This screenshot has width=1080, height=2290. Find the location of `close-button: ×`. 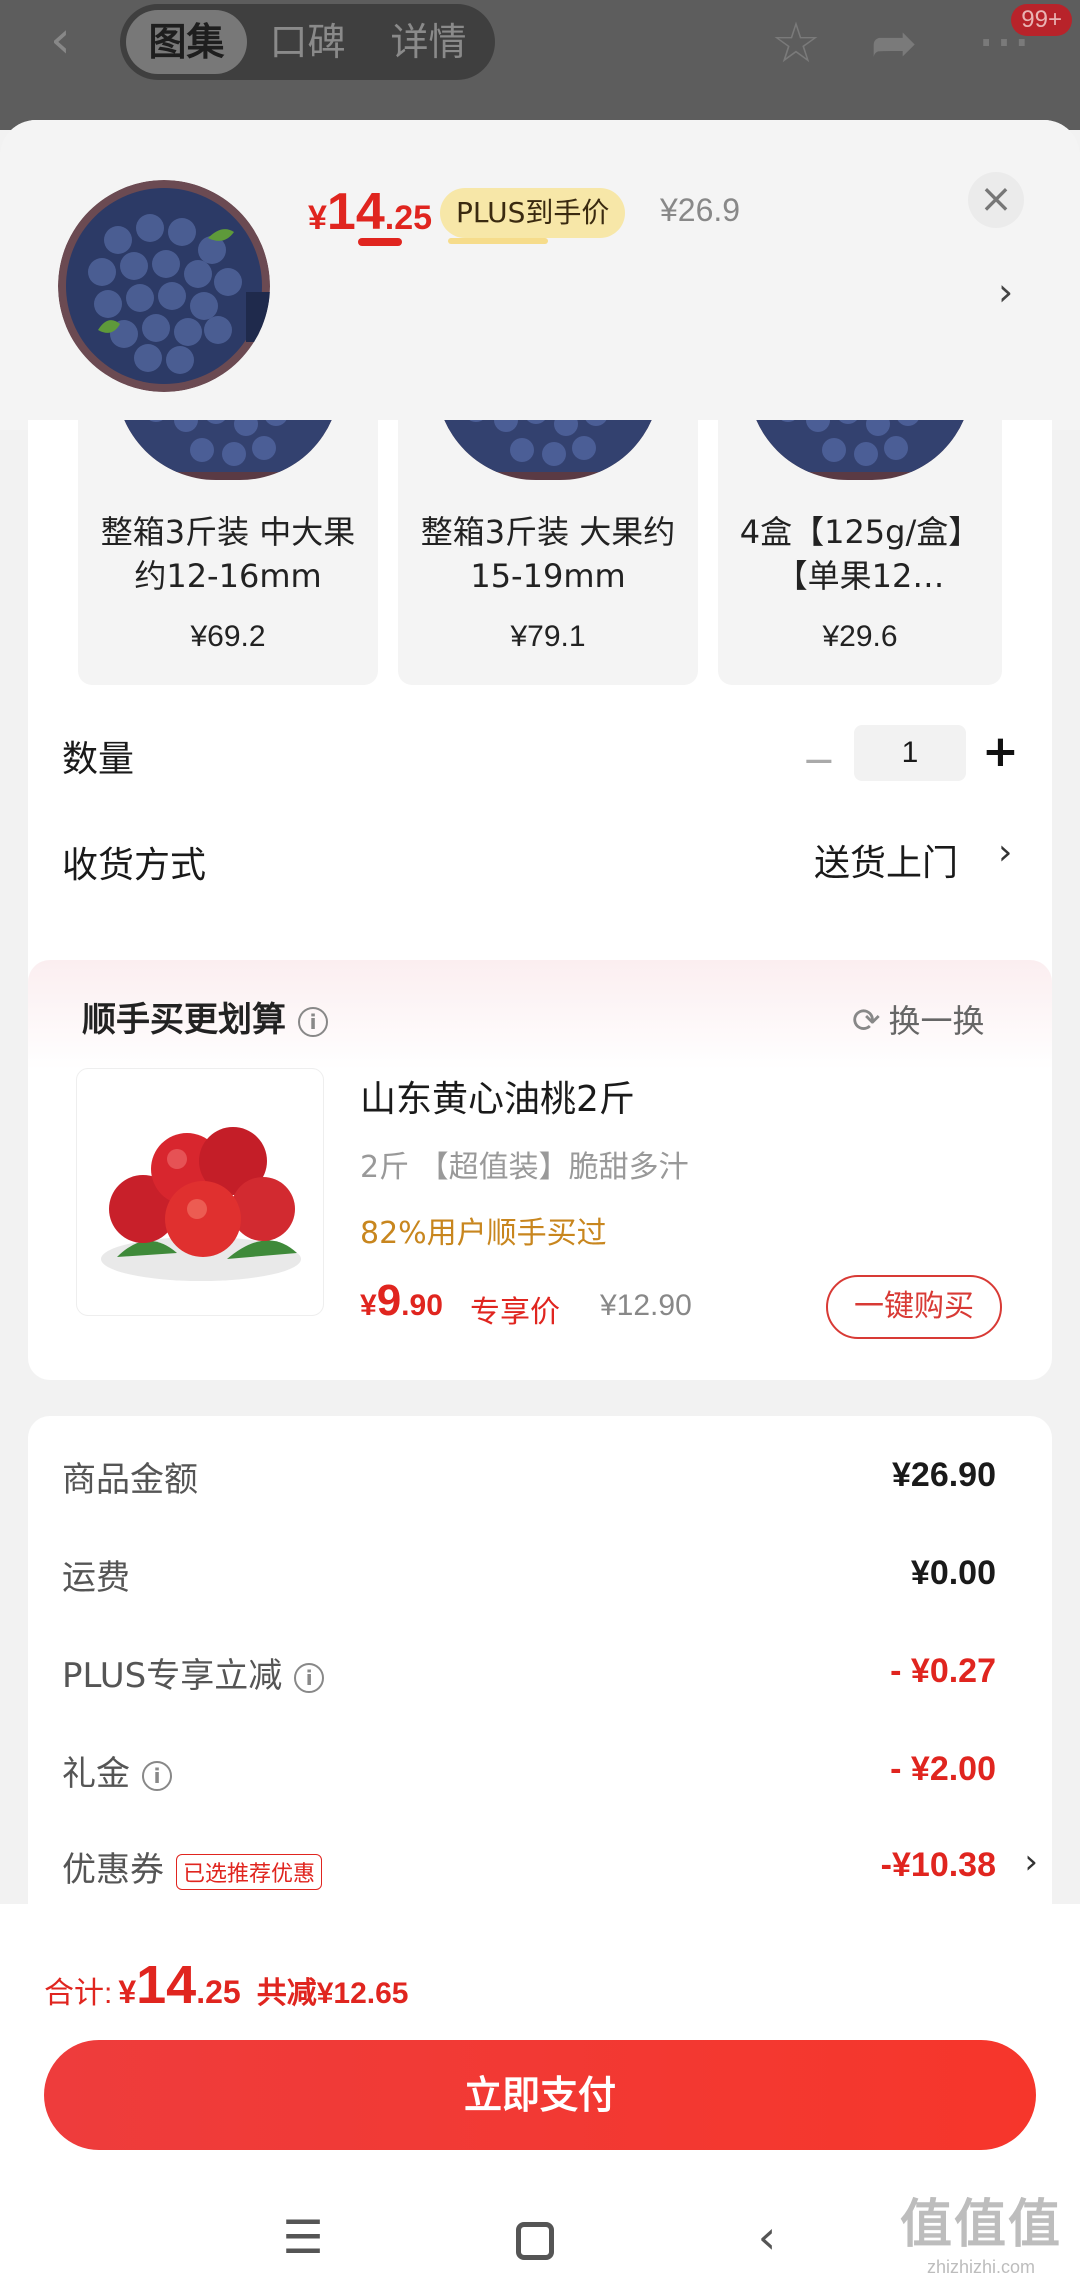

close-button: × is located at coordinates (996, 200).